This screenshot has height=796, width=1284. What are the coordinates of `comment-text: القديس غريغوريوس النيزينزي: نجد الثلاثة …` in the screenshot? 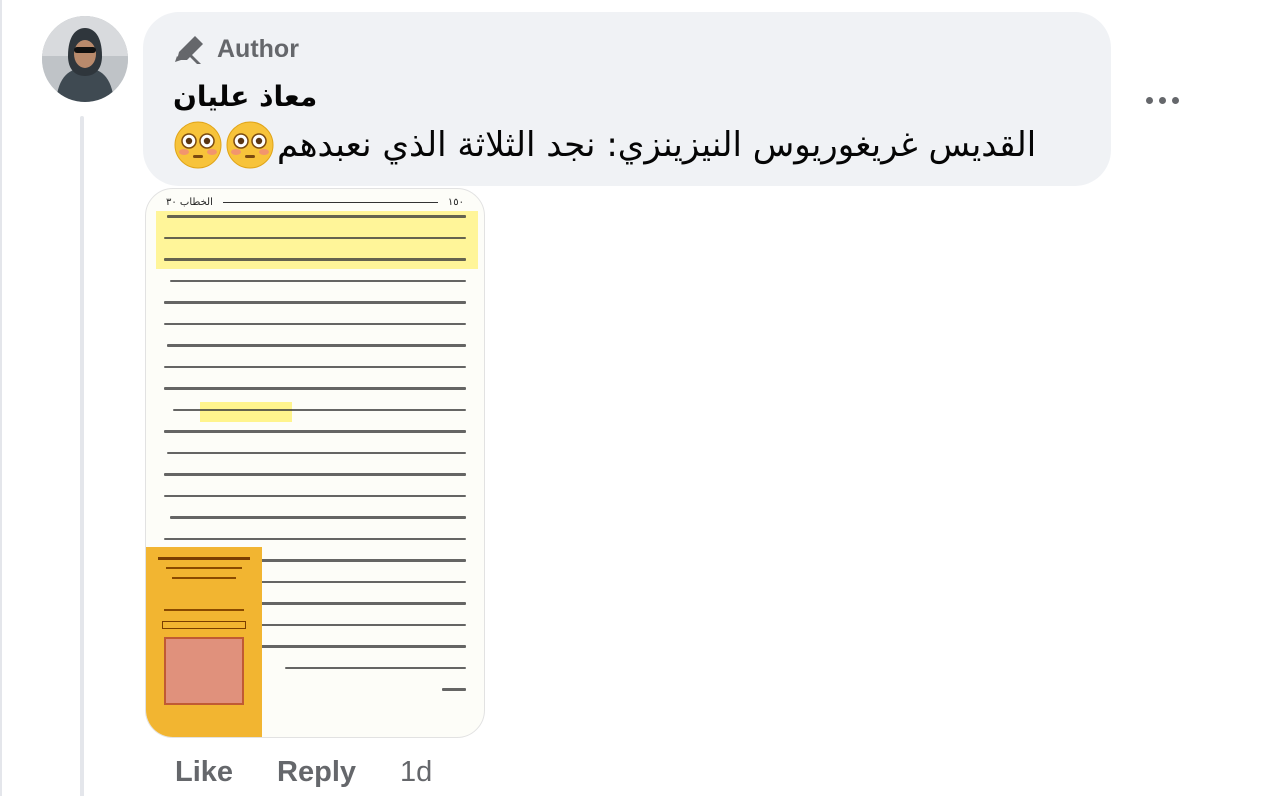 It's located at (604, 145).